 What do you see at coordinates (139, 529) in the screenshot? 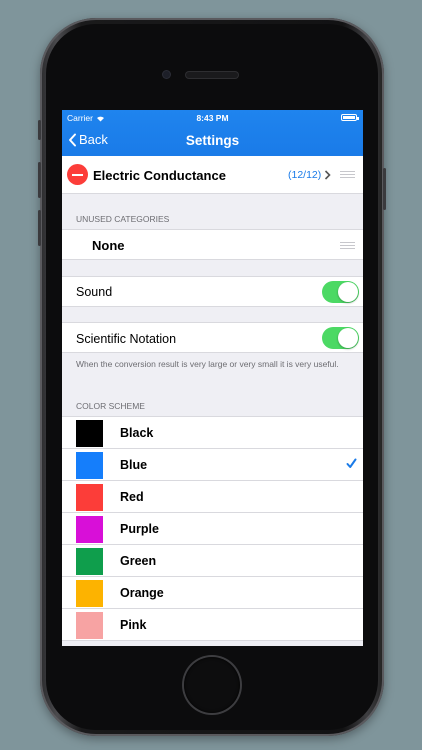
I see `color-name: Purple` at bounding box center [139, 529].